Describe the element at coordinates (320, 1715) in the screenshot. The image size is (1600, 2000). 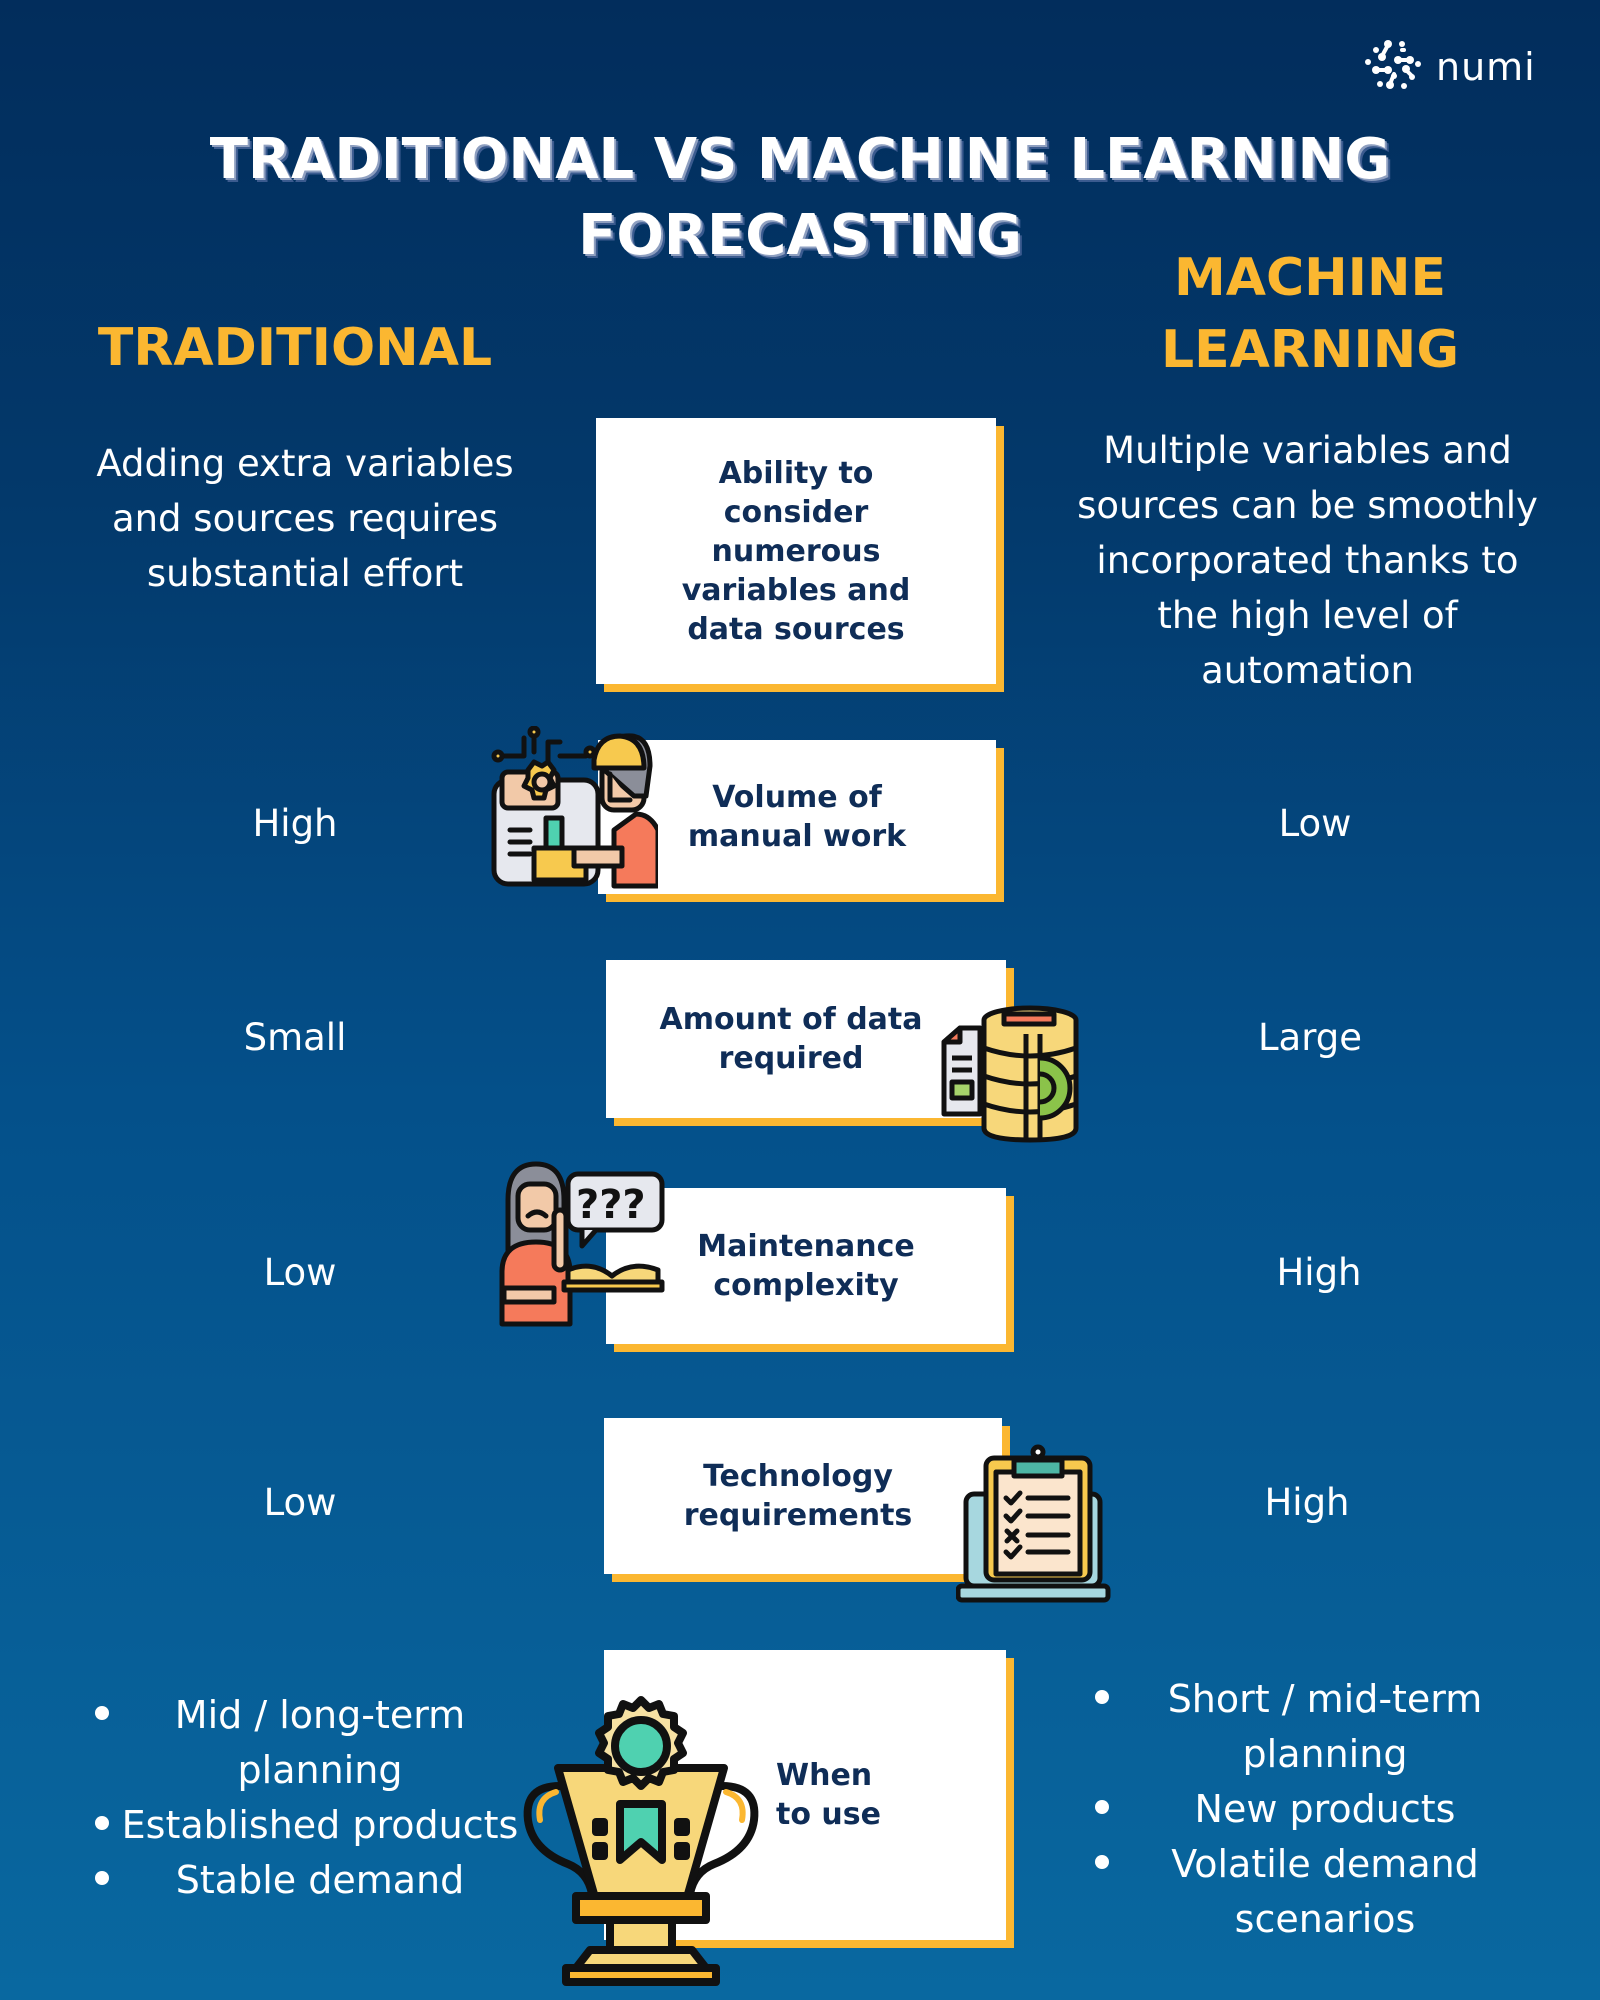
I see `text-line: Mid / long-term` at that location.